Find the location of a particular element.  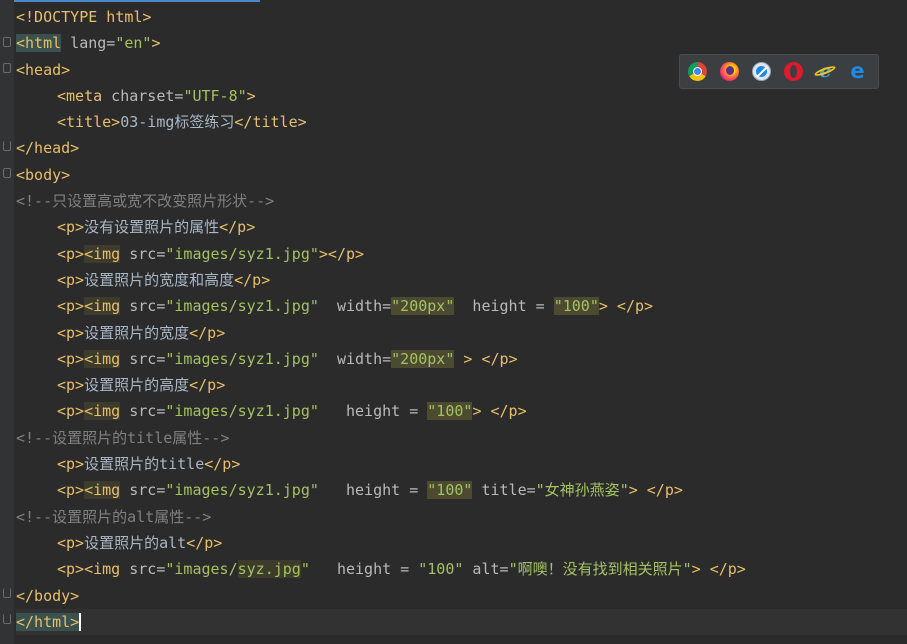

code-token: "啊噢！没有找到相关照片" is located at coordinates (600, 569).